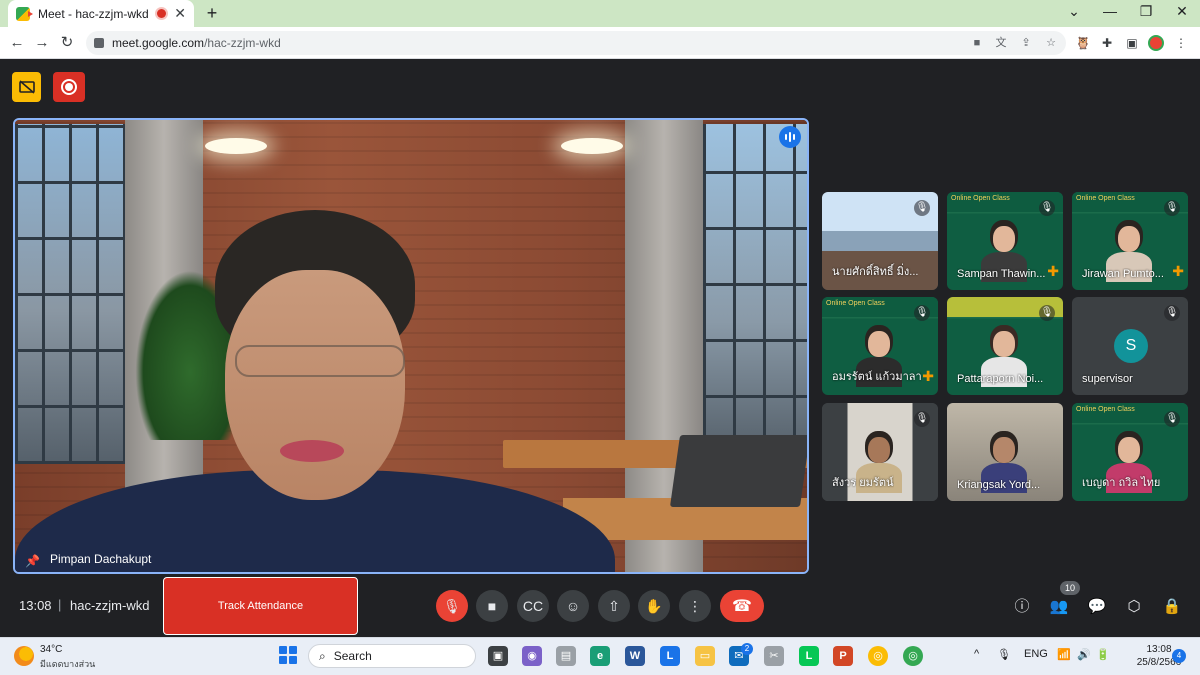 This screenshot has height=675, width=1200. What do you see at coordinates (1051, 43) in the screenshot?
I see `bookmark-star-icon: ☆` at bounding box center [1051, 43].